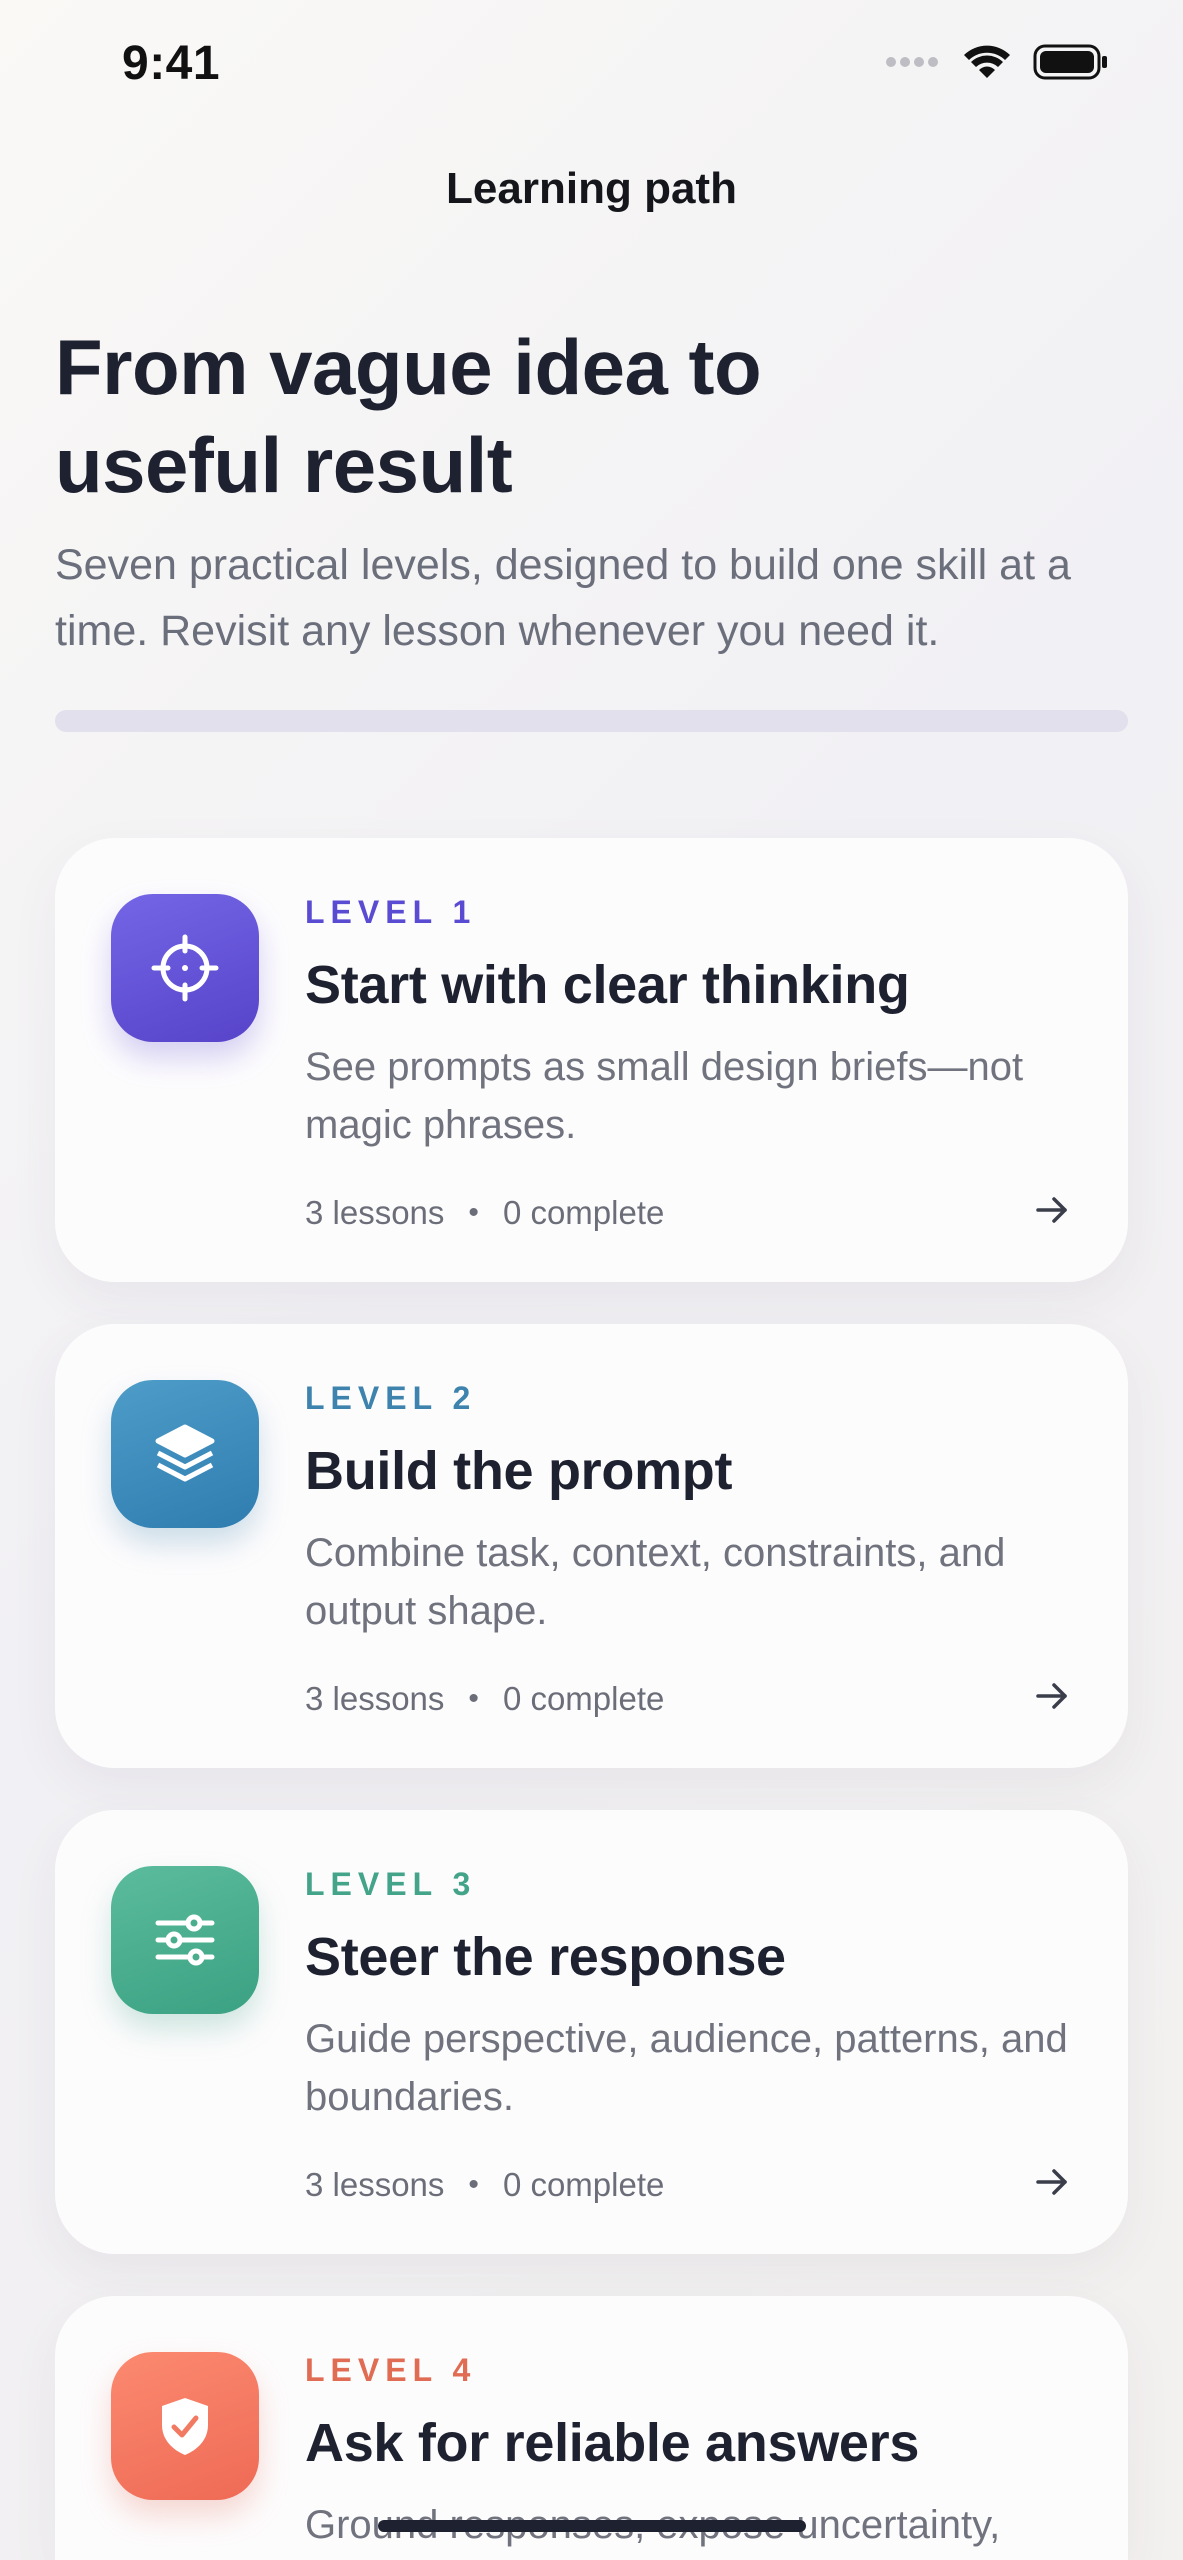  What do you see at coordinates (592, 2526) in the screenshot?
I see `home-indicator` at bounding box center [592, 2526].